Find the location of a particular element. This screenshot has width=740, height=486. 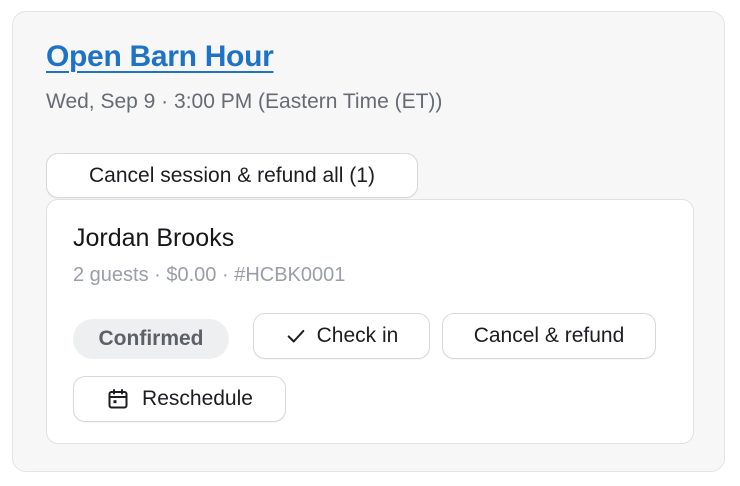

status-badge: Confirmed is located at coordinates (151, 339).